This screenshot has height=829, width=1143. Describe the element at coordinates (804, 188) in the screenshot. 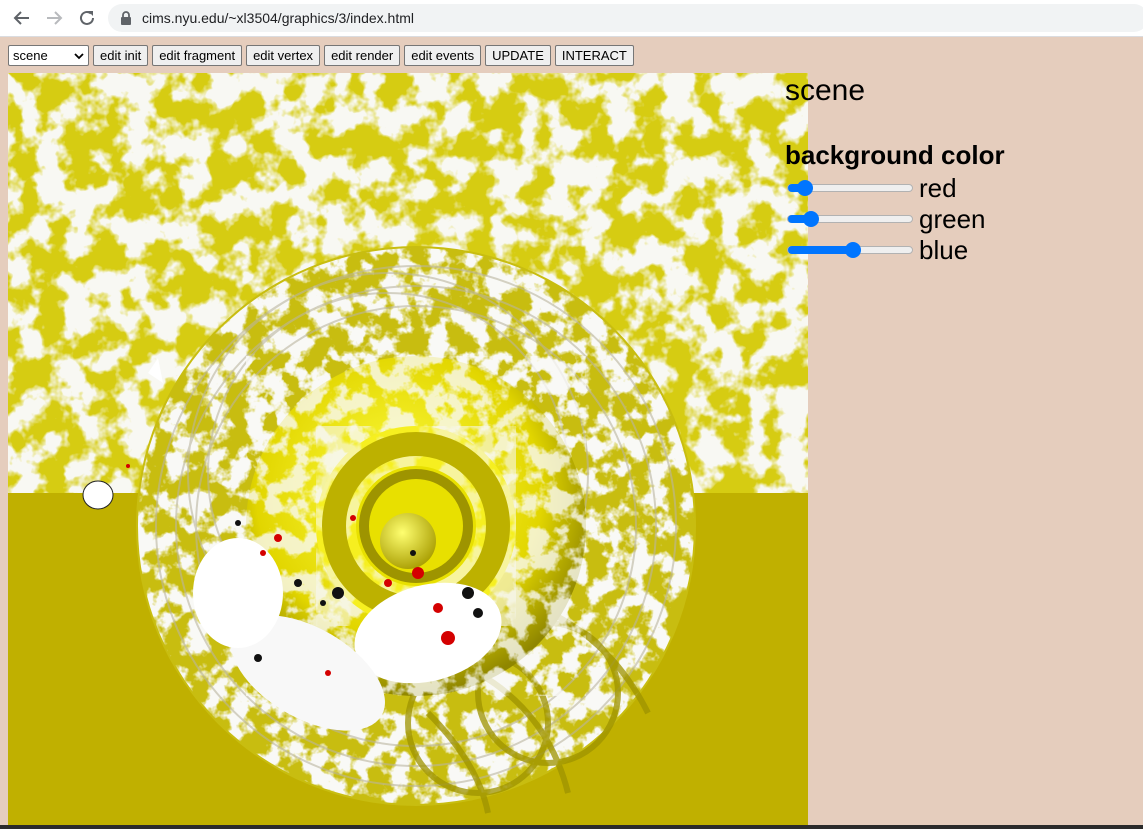

I see `red-slider-thumb` at that location.